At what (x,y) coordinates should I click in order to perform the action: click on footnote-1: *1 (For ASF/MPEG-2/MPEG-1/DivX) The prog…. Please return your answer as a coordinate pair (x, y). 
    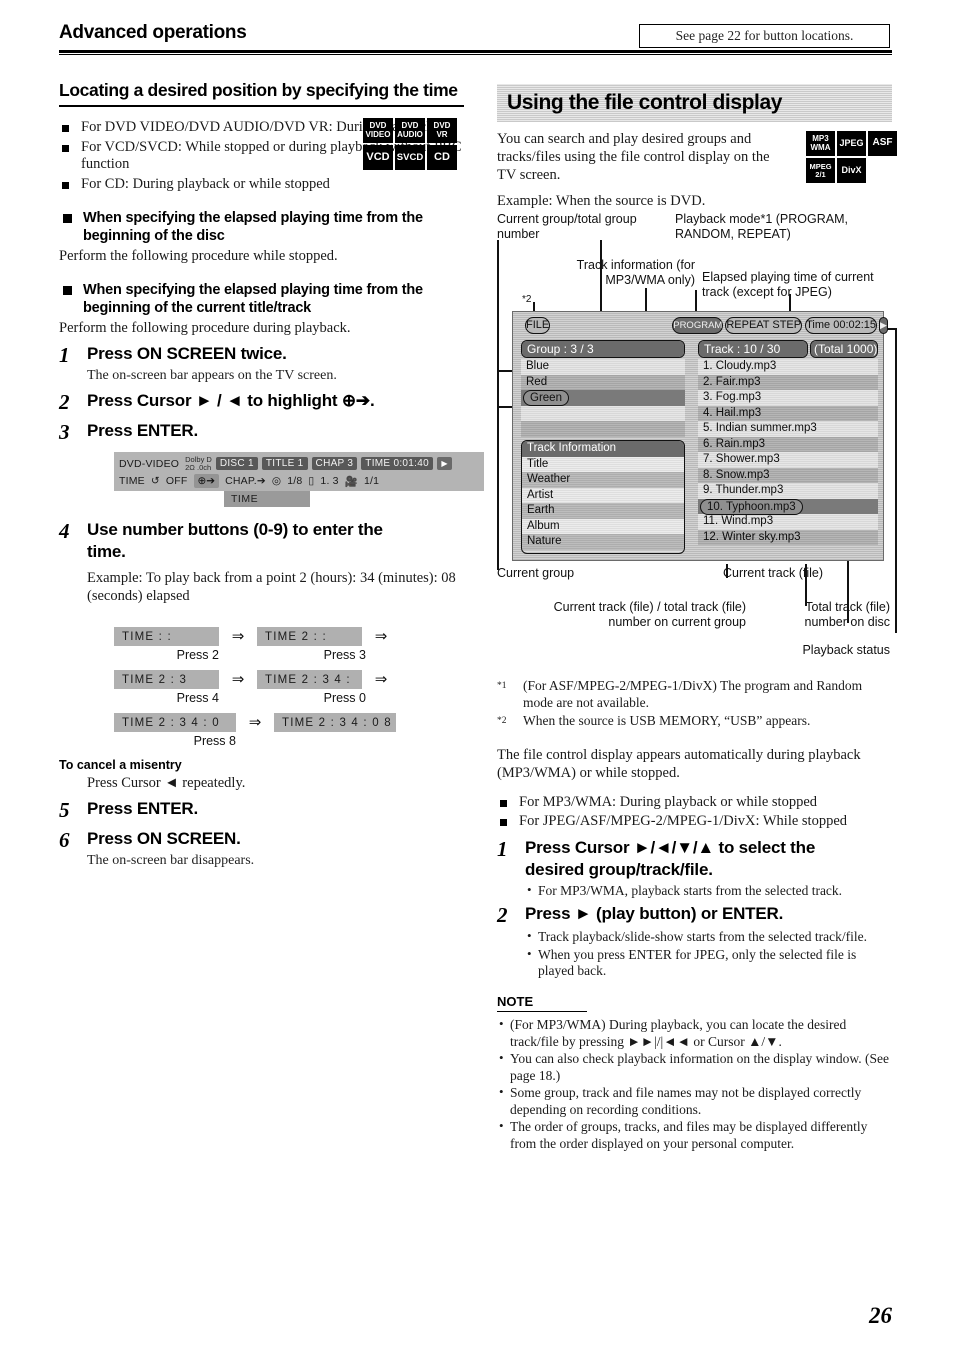
    Looking at the image, I should click on (694, 694).